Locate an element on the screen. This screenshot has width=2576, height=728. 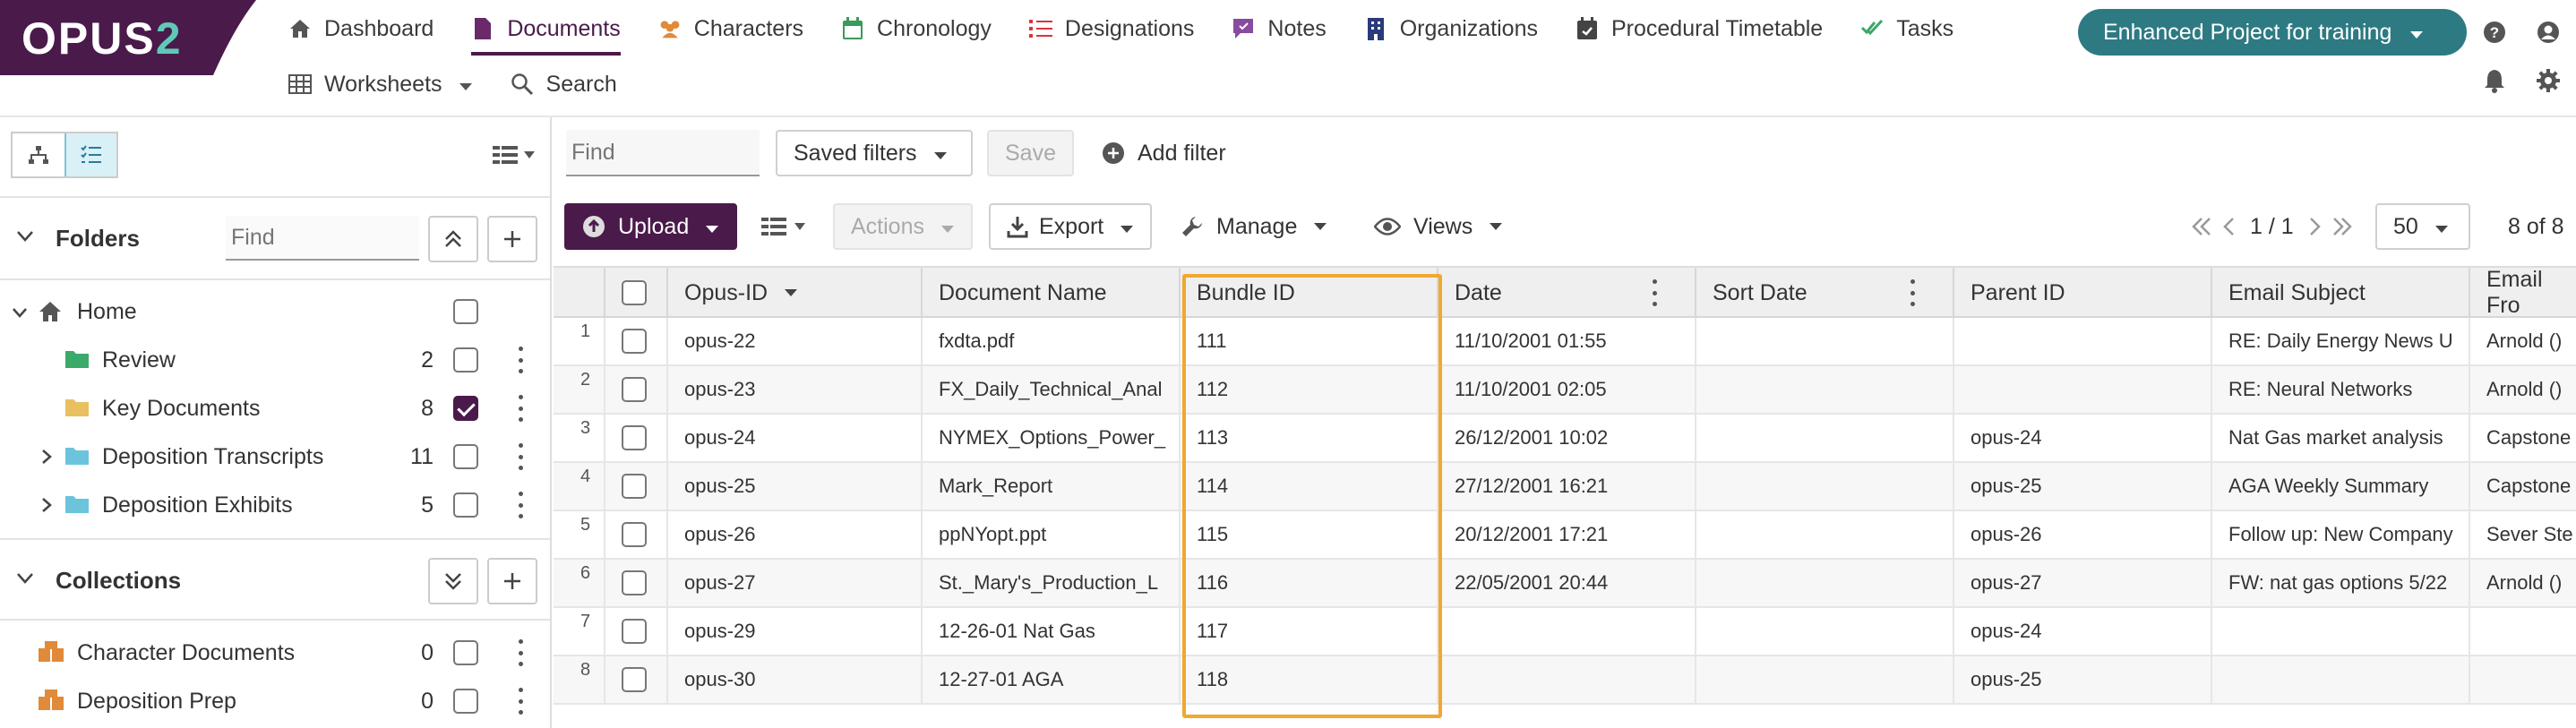
column-header-email-from: Email Fro is located at coordinates (2522, 292).